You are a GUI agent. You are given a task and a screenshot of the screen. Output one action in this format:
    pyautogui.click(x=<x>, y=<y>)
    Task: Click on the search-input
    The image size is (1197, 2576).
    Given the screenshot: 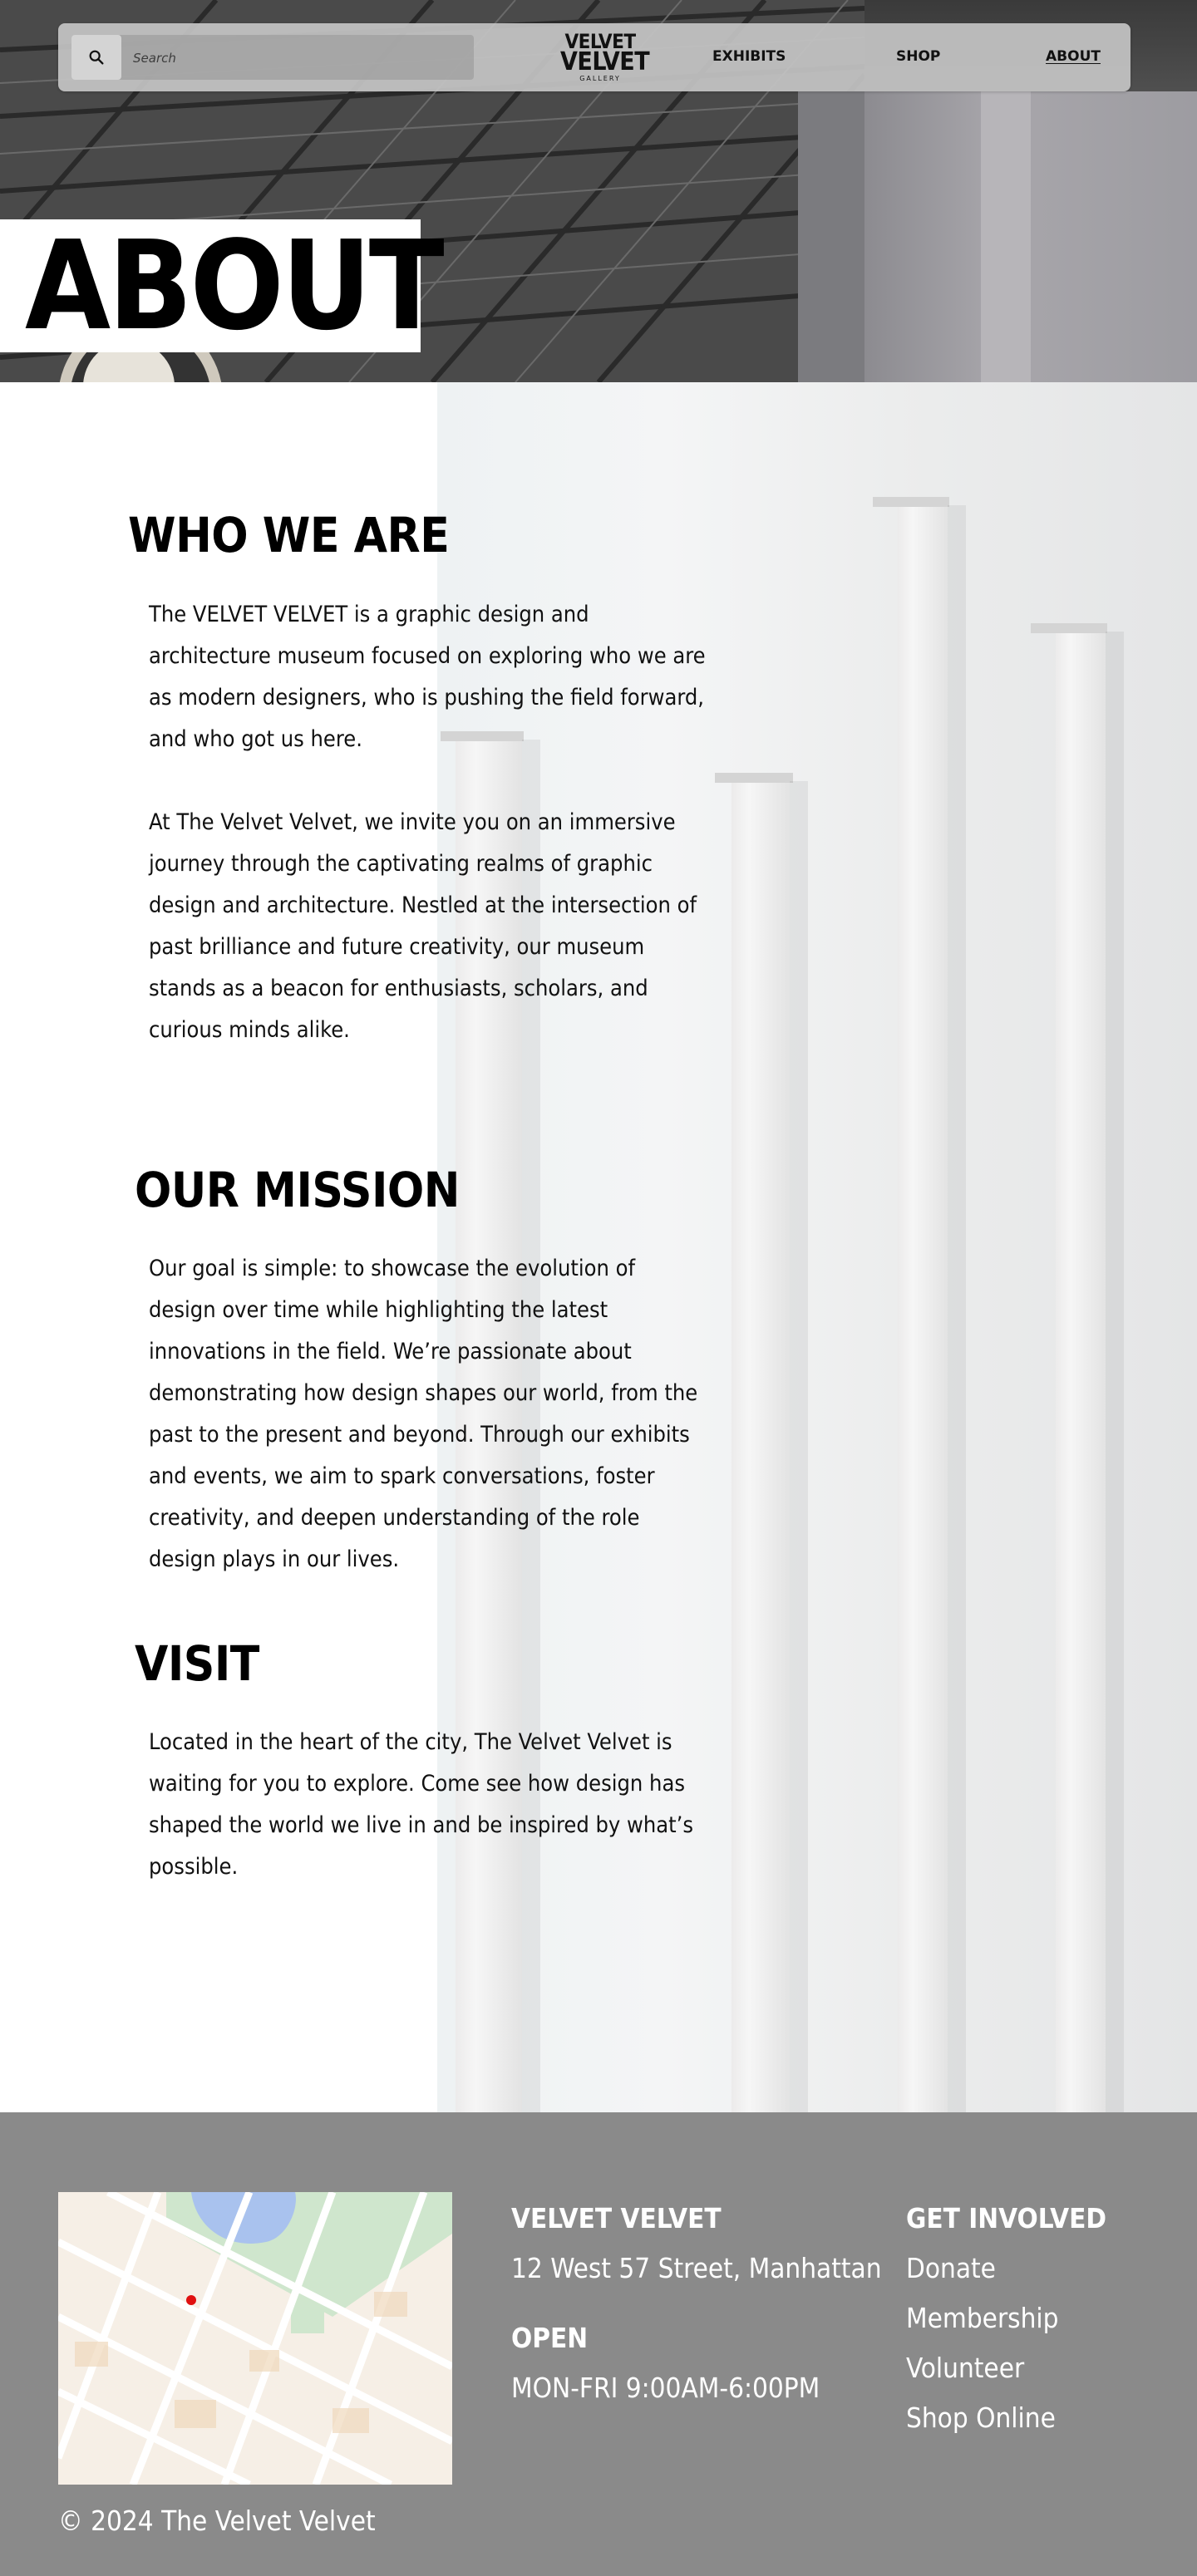 What is the action you would take?
    pyautogui.click(x=299, y=58)
    